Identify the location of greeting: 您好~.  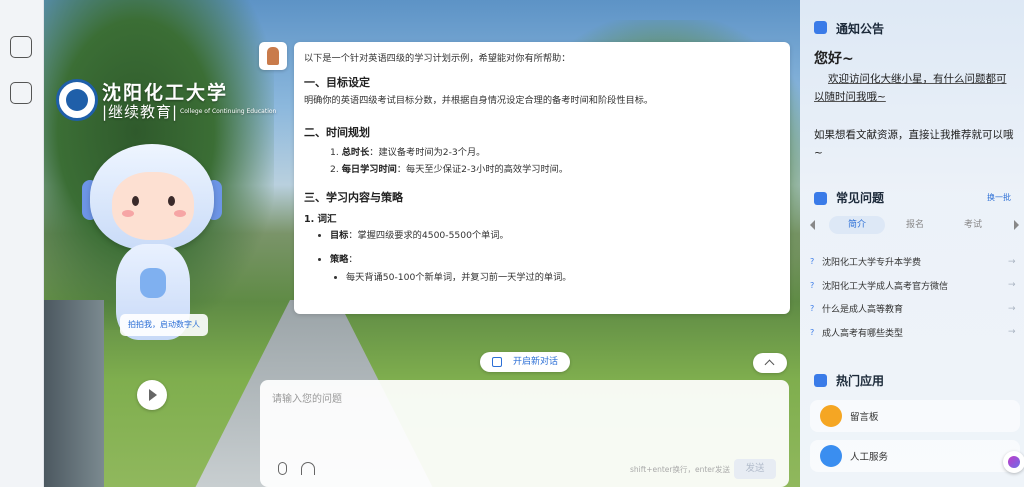
(834, 59).